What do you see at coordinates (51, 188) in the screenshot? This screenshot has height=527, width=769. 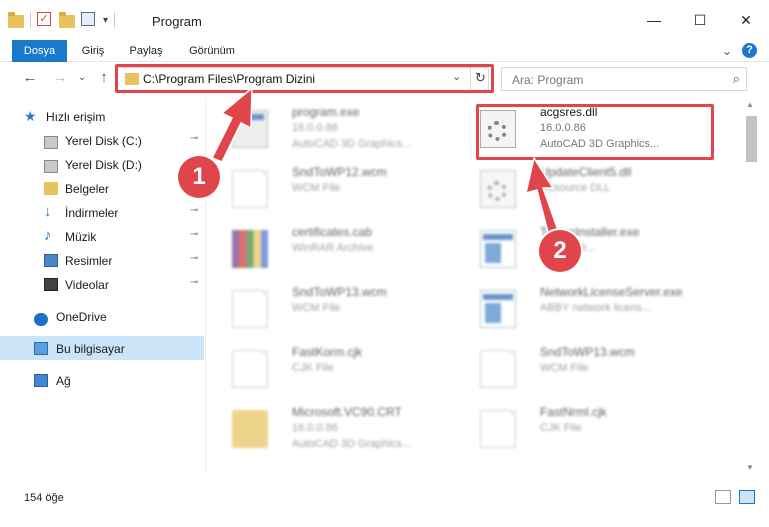 I see `documents-icon` at bounding box center [51, 188].